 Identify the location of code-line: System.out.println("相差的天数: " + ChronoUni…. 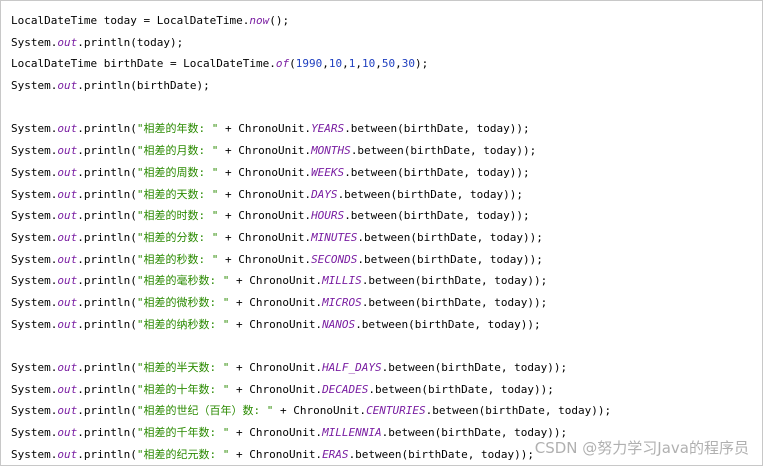
(311, 195).